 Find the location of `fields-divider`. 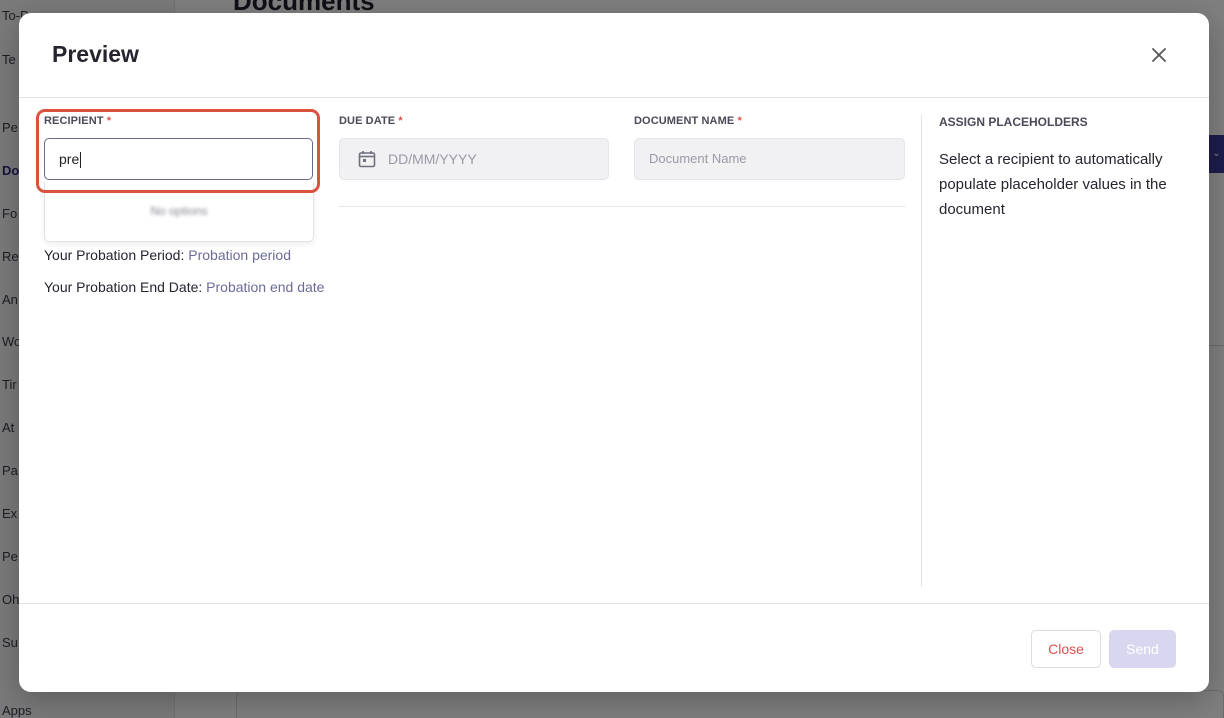

fields-divider is located at coordinates (622, 206).